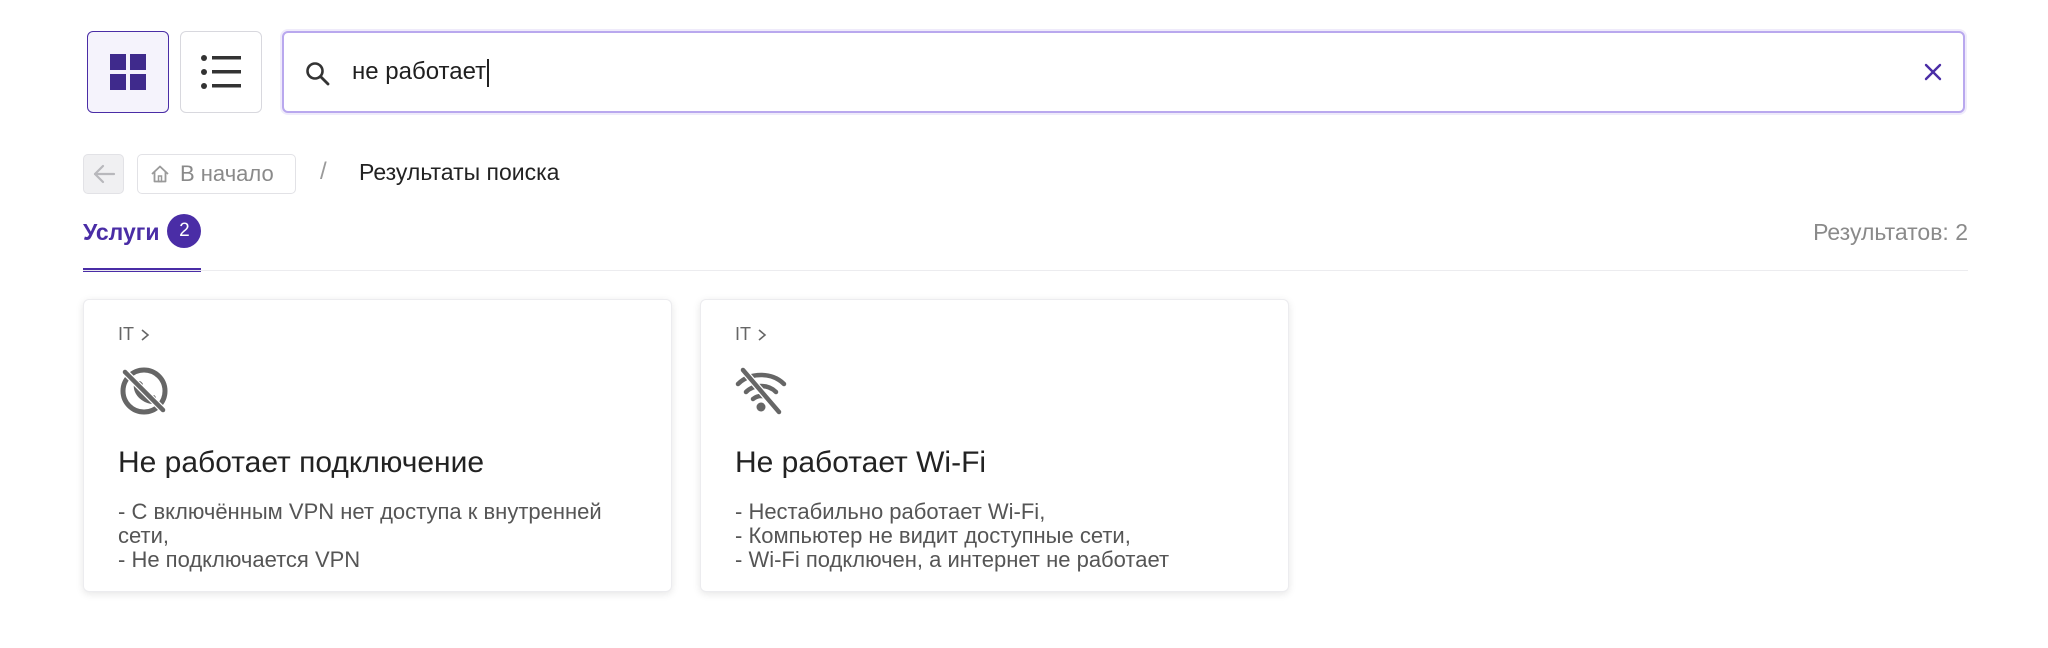  What do you see at coordinates (318, 74) in the screenshot?
I see `search-icon` at bounding box center [318, 74].